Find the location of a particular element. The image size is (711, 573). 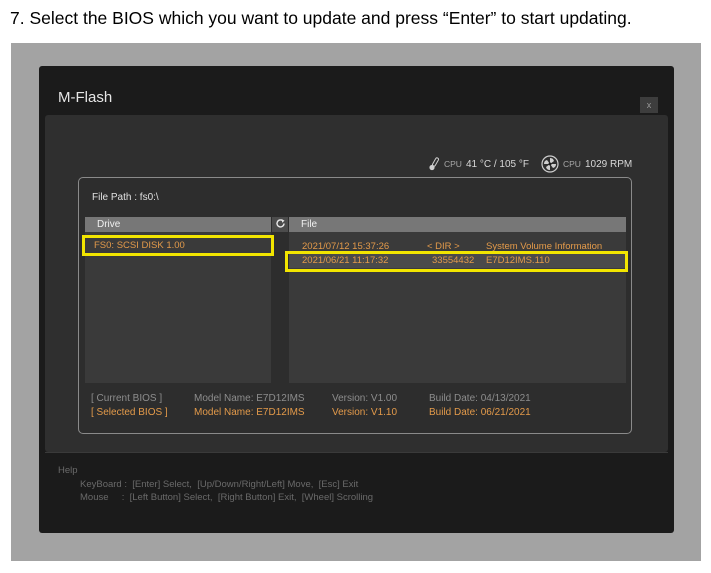

fan-icon is located at coordinates (550, 164).